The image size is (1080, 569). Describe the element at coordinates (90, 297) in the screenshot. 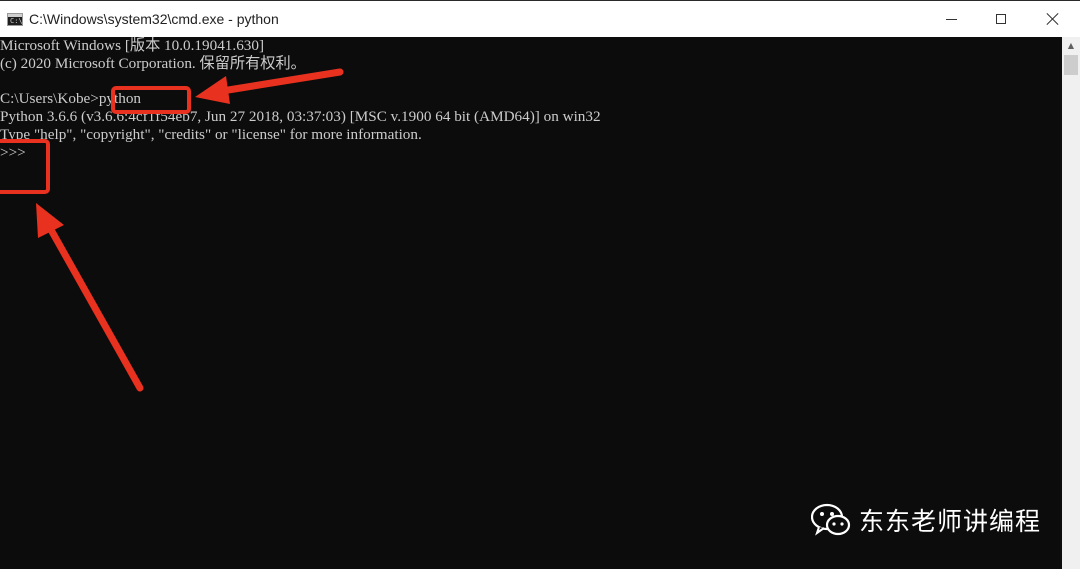

I see `arrow-to-prompt-icon` at that location.